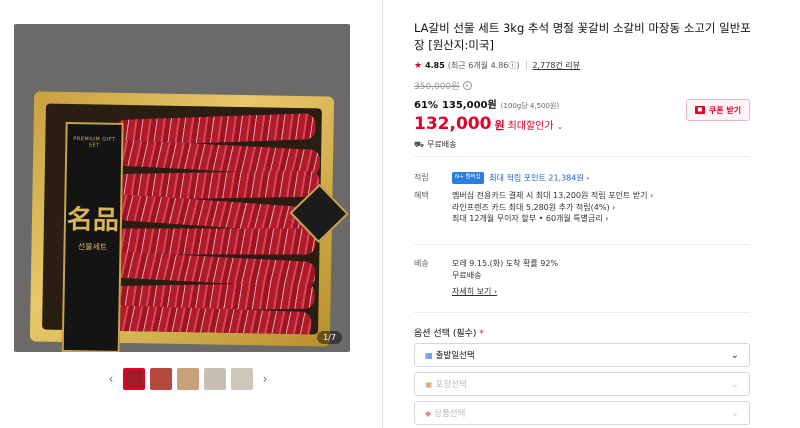 The image size is (800, 428). What do you see at coordinates (469, 105) in the screenshot?
I see `sale-price: 135,000원` at bounding box center [469, 105].